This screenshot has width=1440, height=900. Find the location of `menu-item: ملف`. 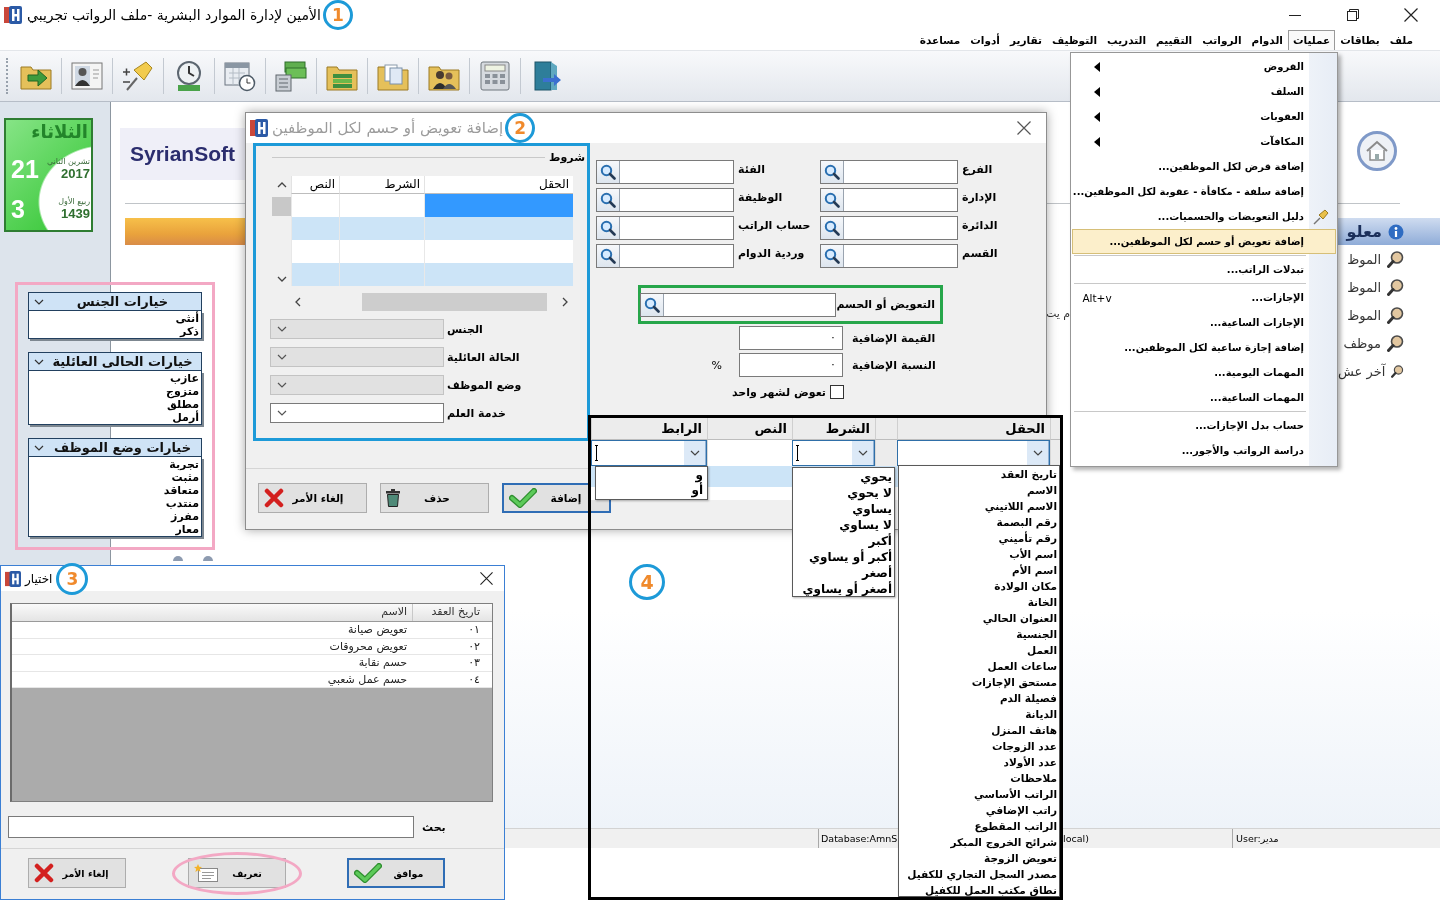

menu-item: ملف is located at coordinates (1401, 40).